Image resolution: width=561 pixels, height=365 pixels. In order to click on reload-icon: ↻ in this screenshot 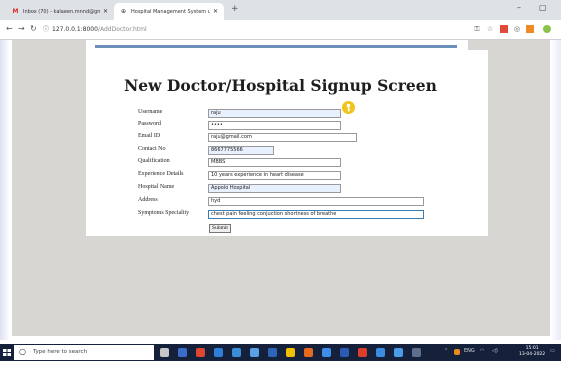, I will do `click(33, 28)`.